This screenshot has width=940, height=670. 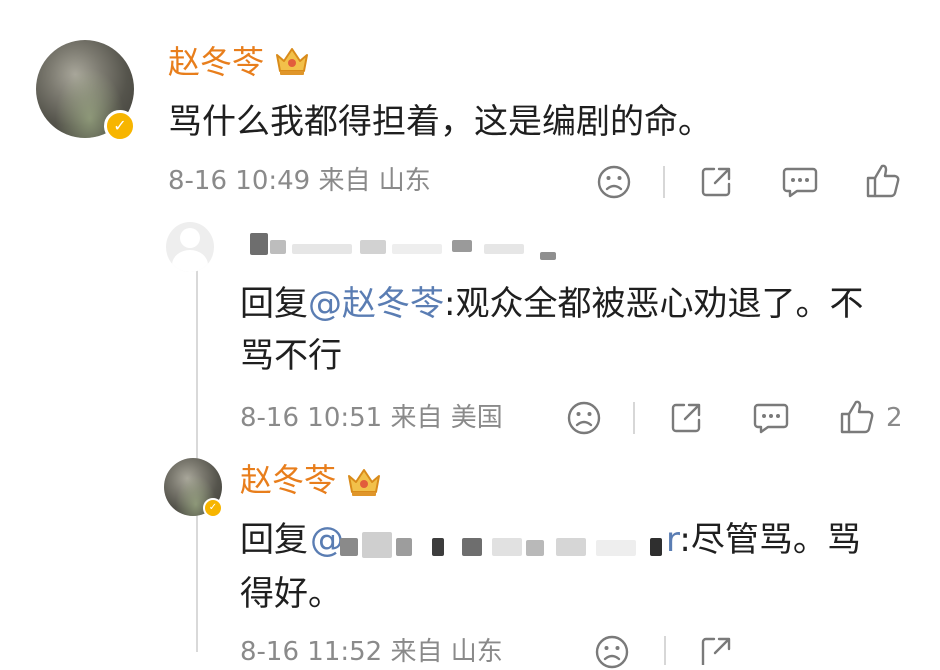 I want to click on comment-text: 骂什么我都得担着，这是编剧的命。, so click(x=440, y=122).